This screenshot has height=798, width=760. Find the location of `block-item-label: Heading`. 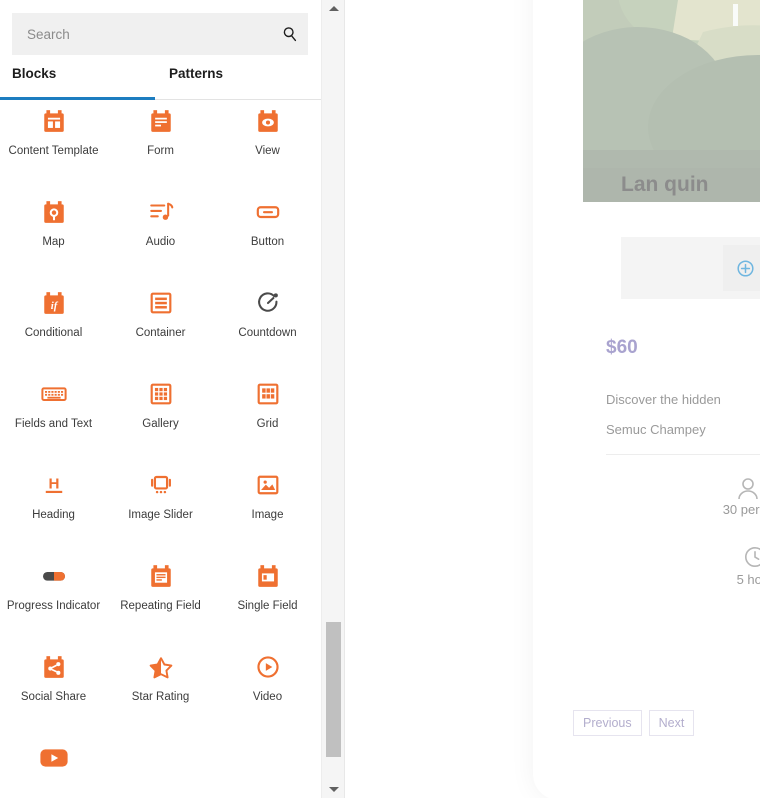

block-item-label: Heading is located at coordinates (53, 515).